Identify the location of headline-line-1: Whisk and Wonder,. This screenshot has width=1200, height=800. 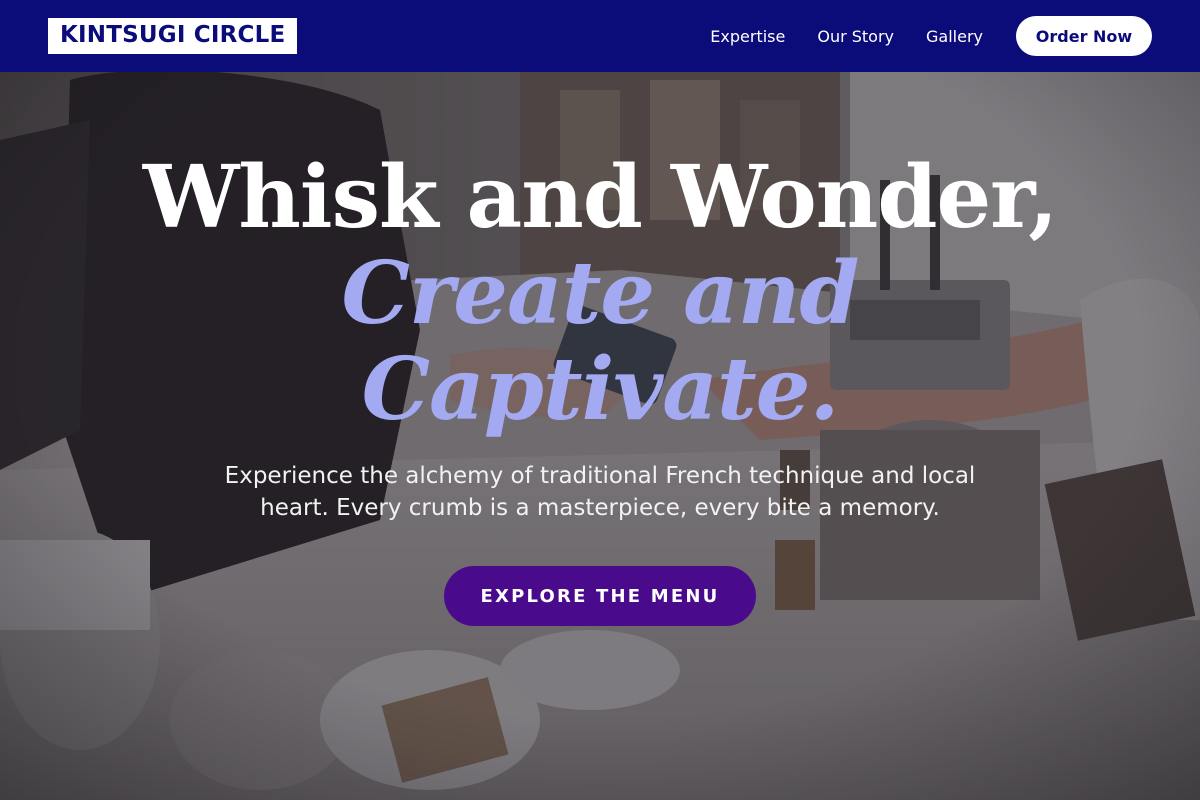
(600, 197).